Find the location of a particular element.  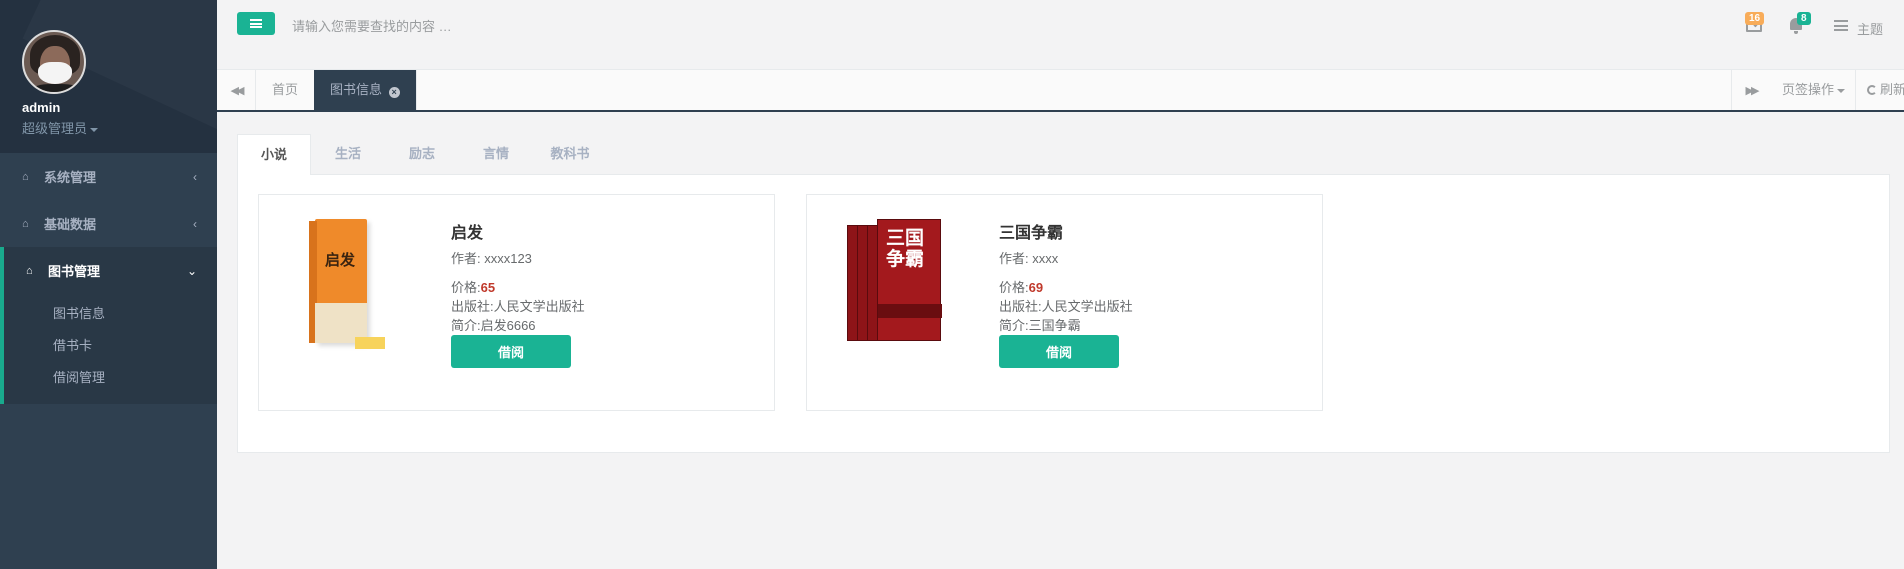

tab-operations-dropdown: 页签操作 is located at coordinates (1813, 90).